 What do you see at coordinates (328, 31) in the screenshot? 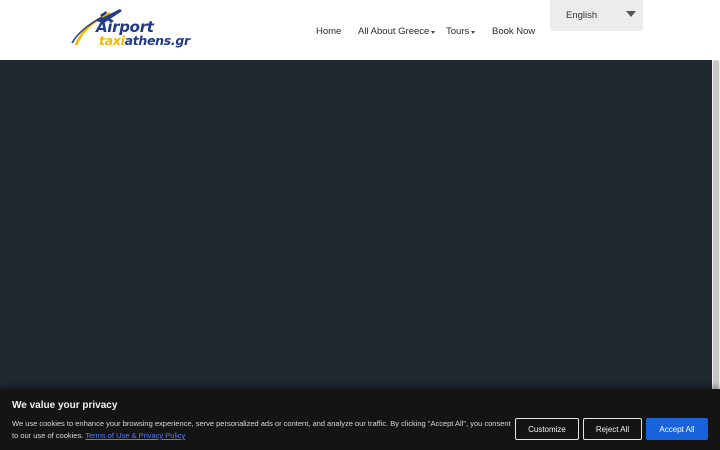
I see `nav-item-home: Home` at bounding box center [328, 31].